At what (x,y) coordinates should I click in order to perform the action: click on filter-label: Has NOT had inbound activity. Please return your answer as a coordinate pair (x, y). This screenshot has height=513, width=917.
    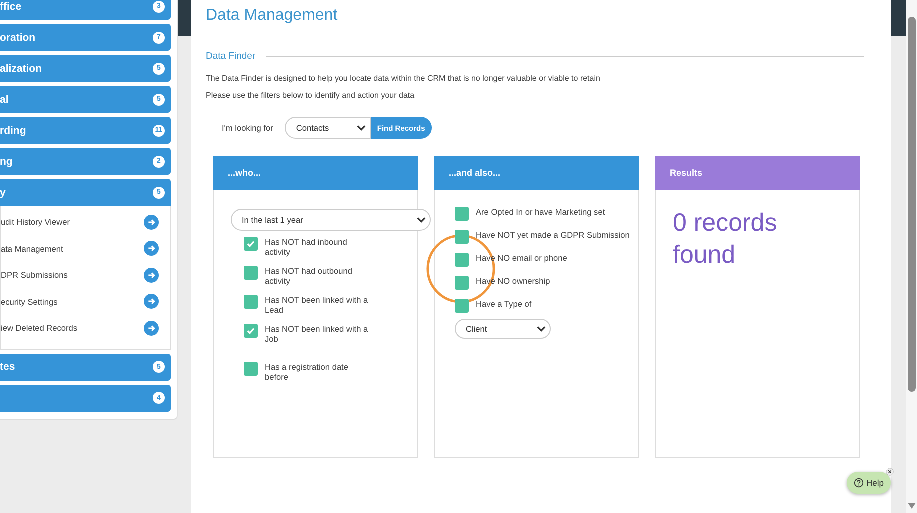
    Looking at the image, I should click on (306, 247).